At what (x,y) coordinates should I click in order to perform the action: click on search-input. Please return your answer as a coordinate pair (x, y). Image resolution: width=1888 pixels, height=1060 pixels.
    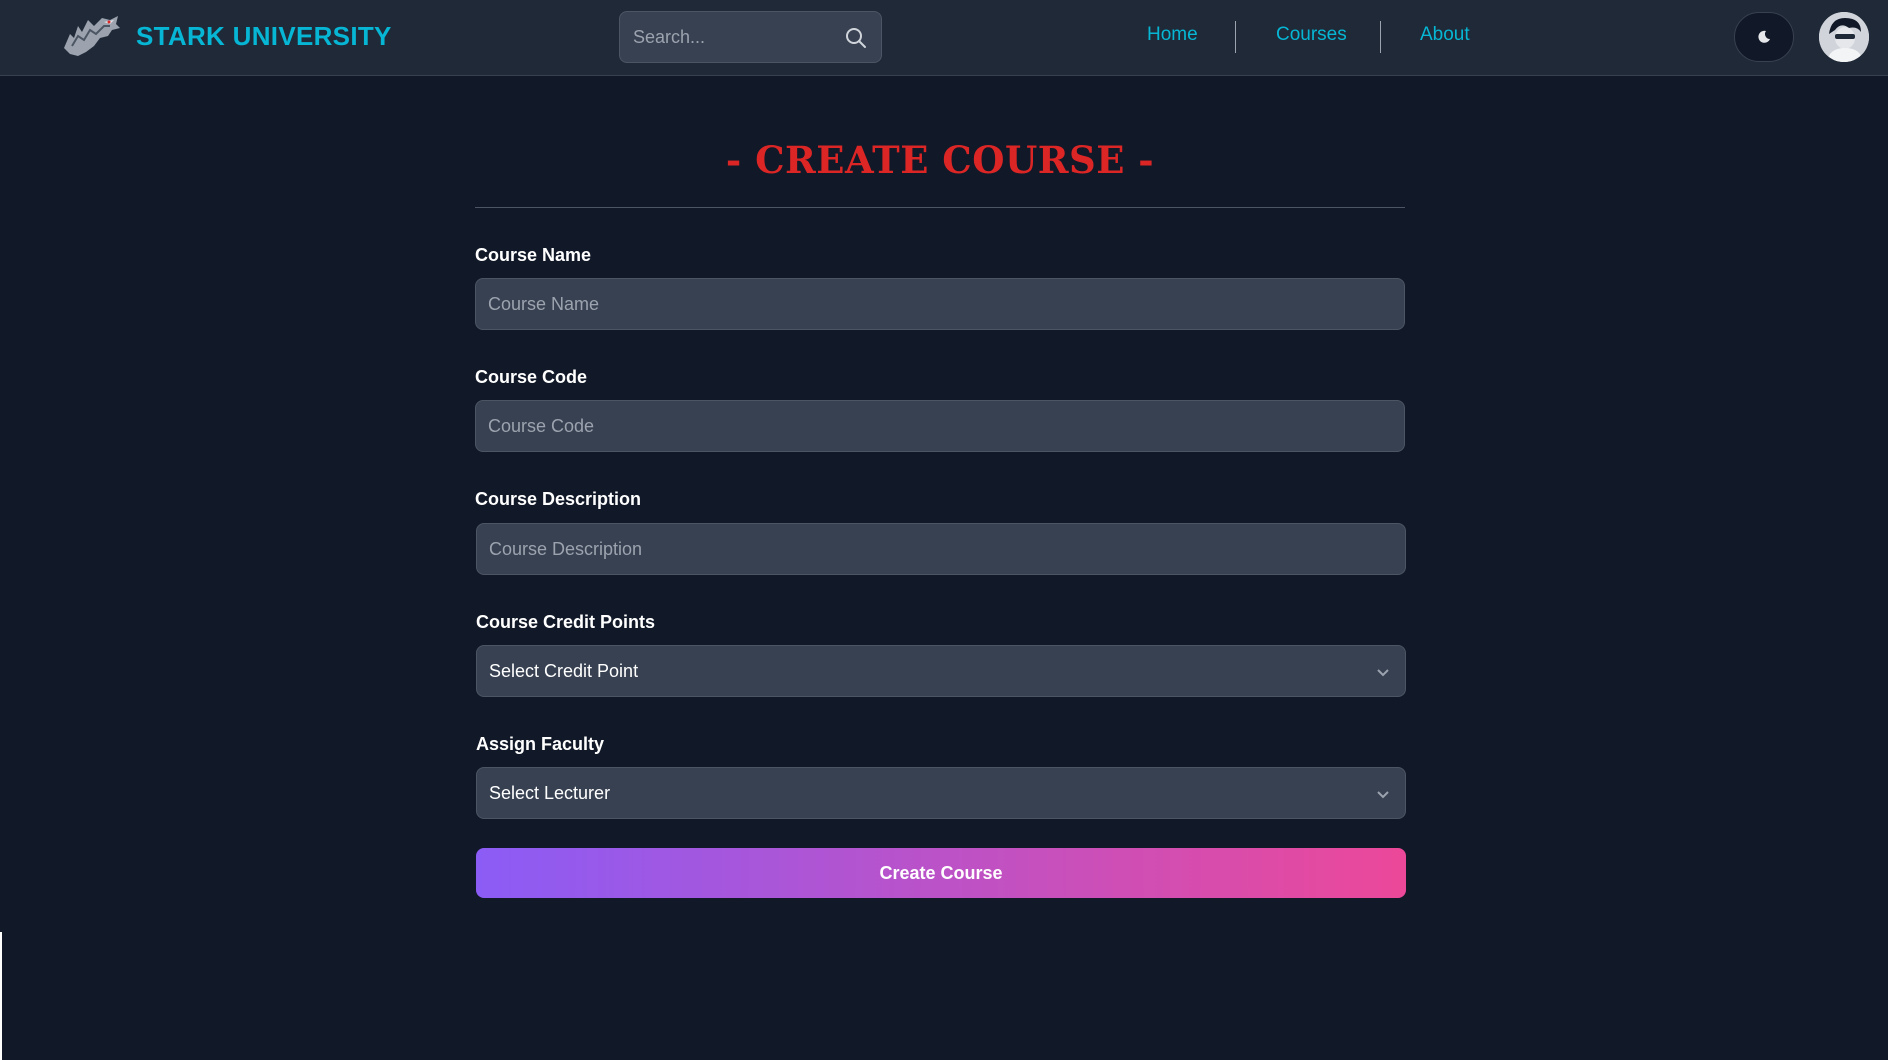
    Looking at the image, I should click on (730, 37).